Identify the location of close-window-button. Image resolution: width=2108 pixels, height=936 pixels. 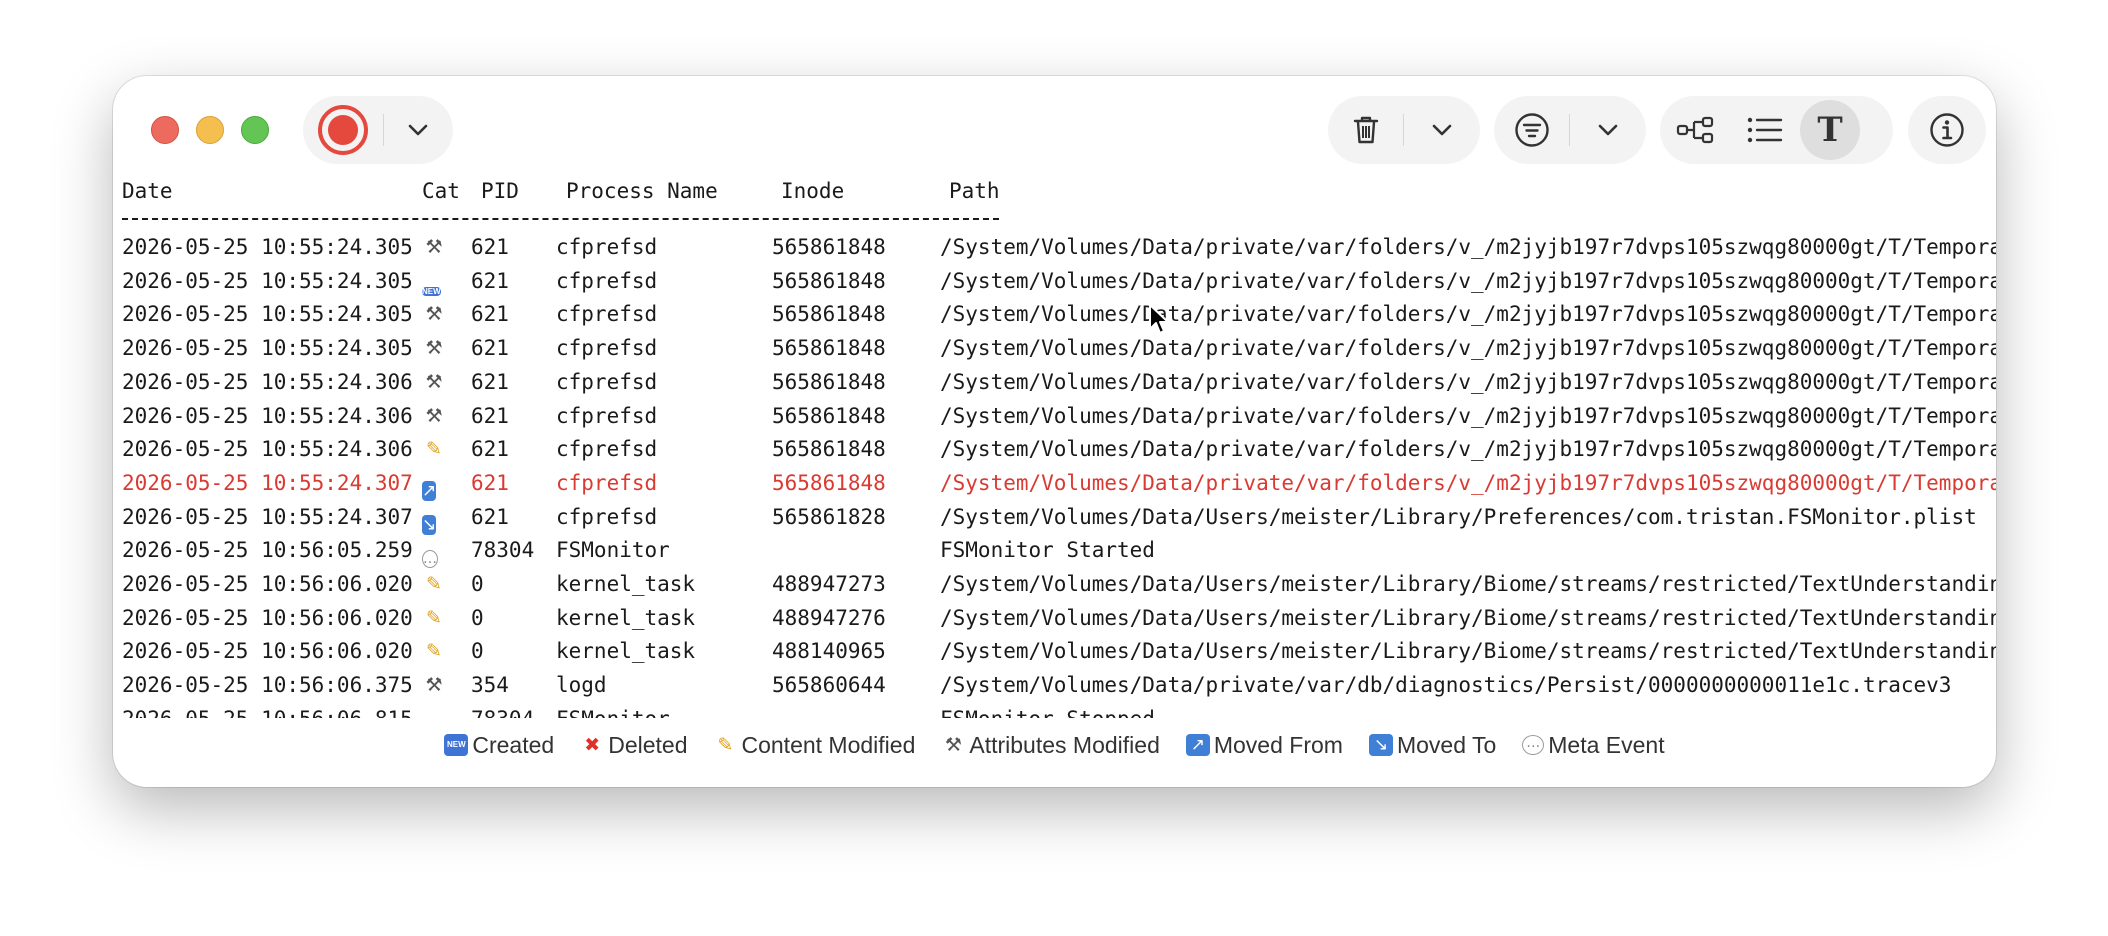
(165, 130).